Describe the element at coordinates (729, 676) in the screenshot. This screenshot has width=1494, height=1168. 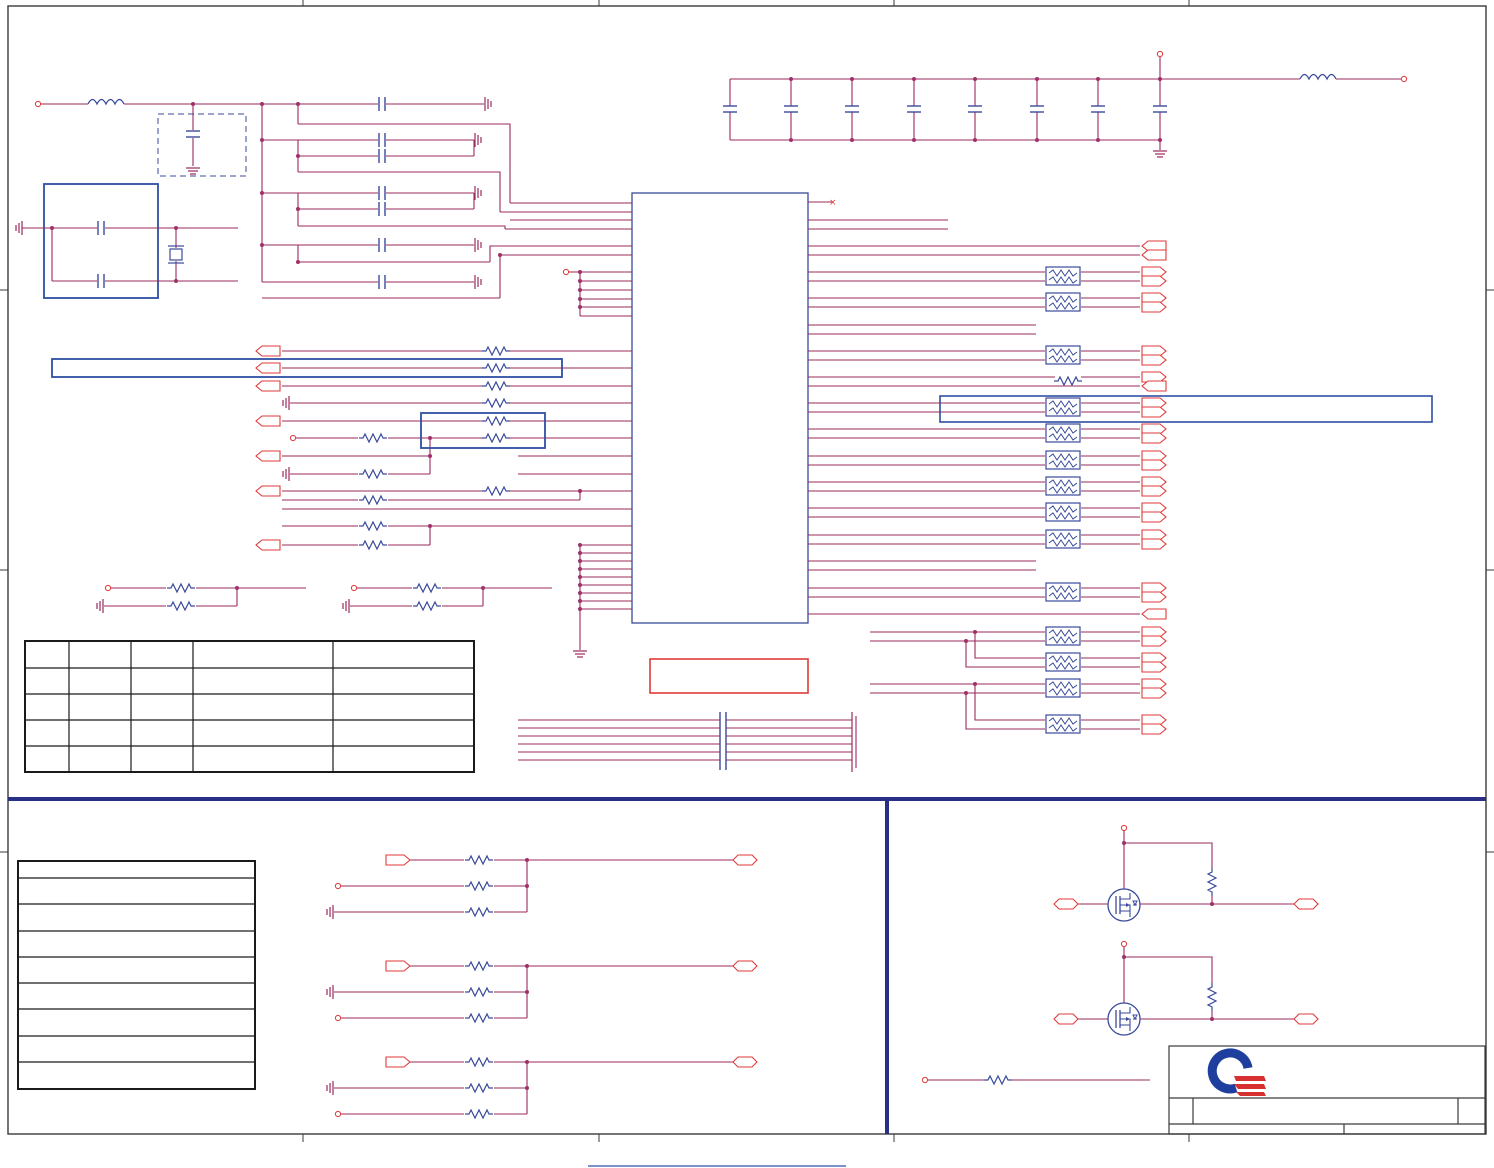
I see `note-box` at that location.